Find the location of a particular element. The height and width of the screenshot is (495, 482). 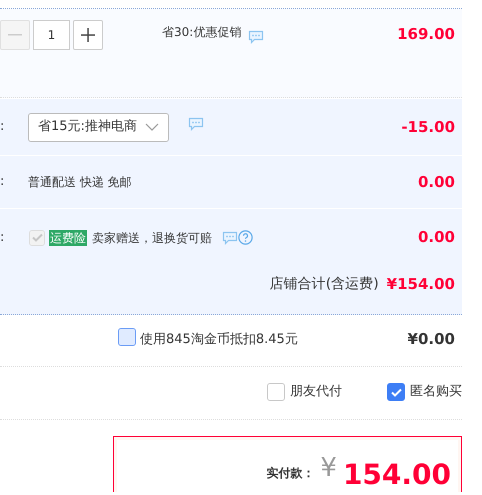

store-total-amount: ¥154.00 is located at coordinates (420, 285).